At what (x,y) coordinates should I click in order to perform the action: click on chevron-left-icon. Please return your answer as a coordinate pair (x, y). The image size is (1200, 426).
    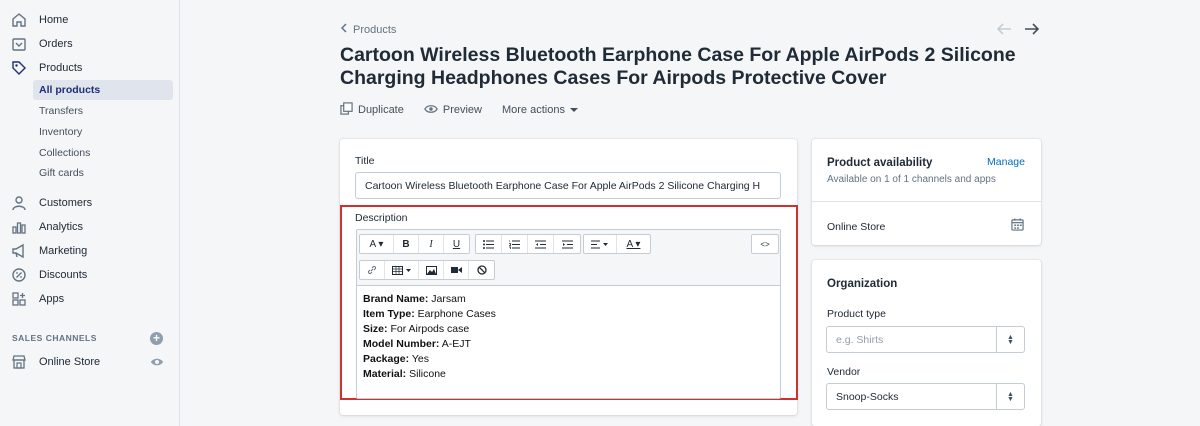
    Looking at the image, I should click on (344, 29).